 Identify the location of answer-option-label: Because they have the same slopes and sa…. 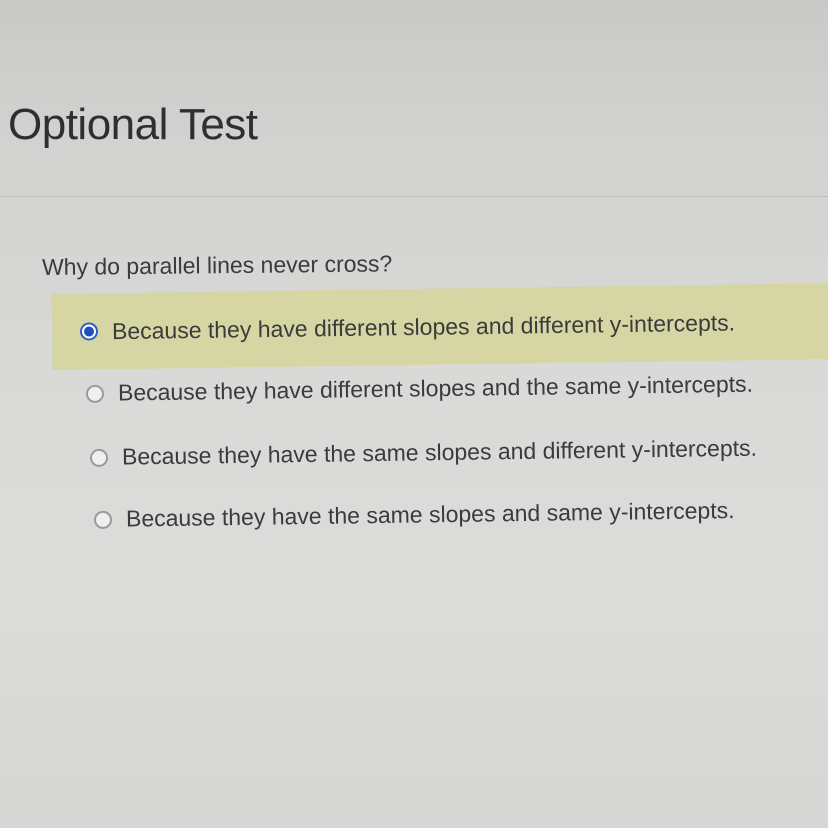
(430, 514).